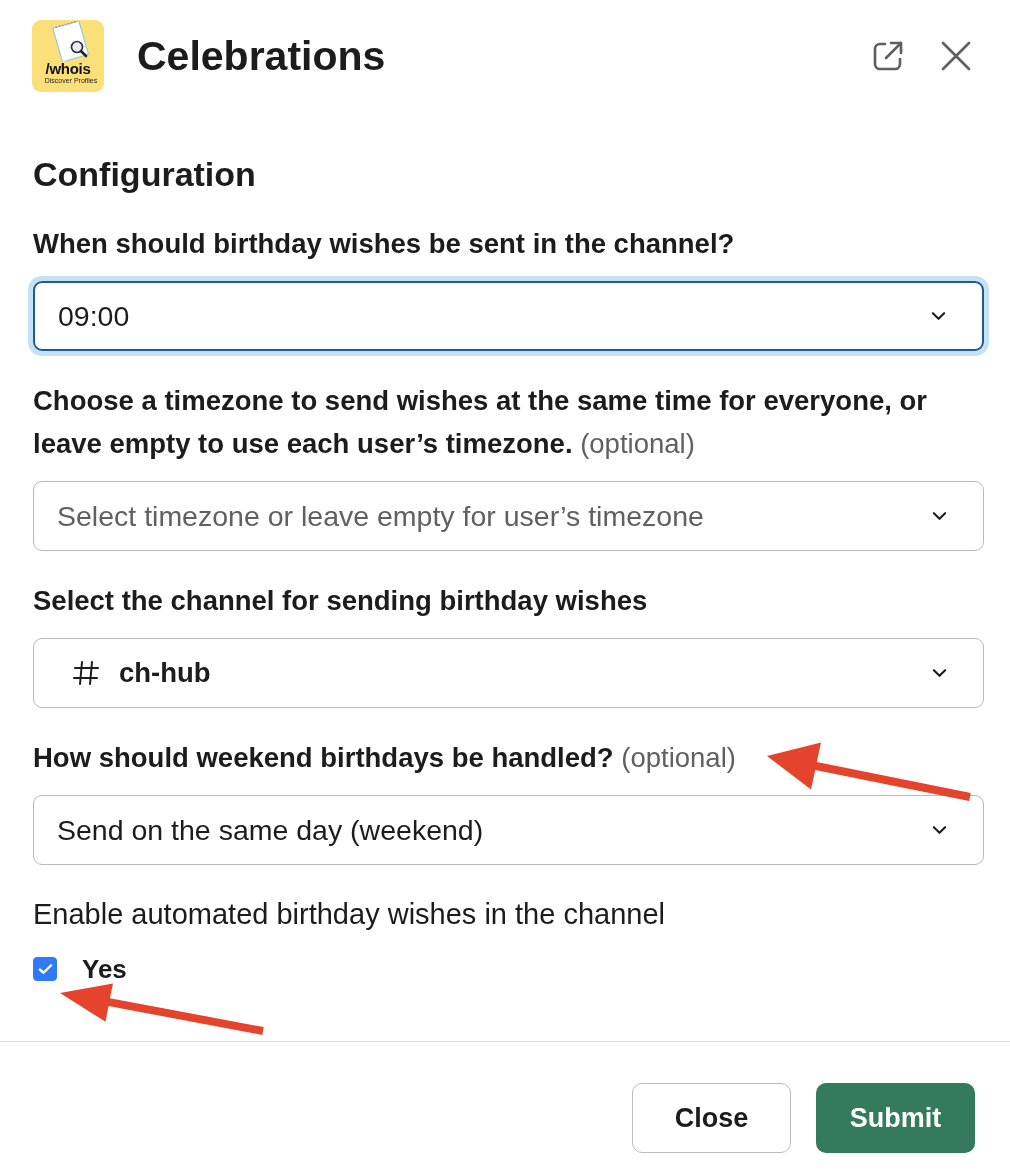 Image resolution: width=1010 pixels, height=1170 pixels. I want to click on close-button, so click(956, 56).